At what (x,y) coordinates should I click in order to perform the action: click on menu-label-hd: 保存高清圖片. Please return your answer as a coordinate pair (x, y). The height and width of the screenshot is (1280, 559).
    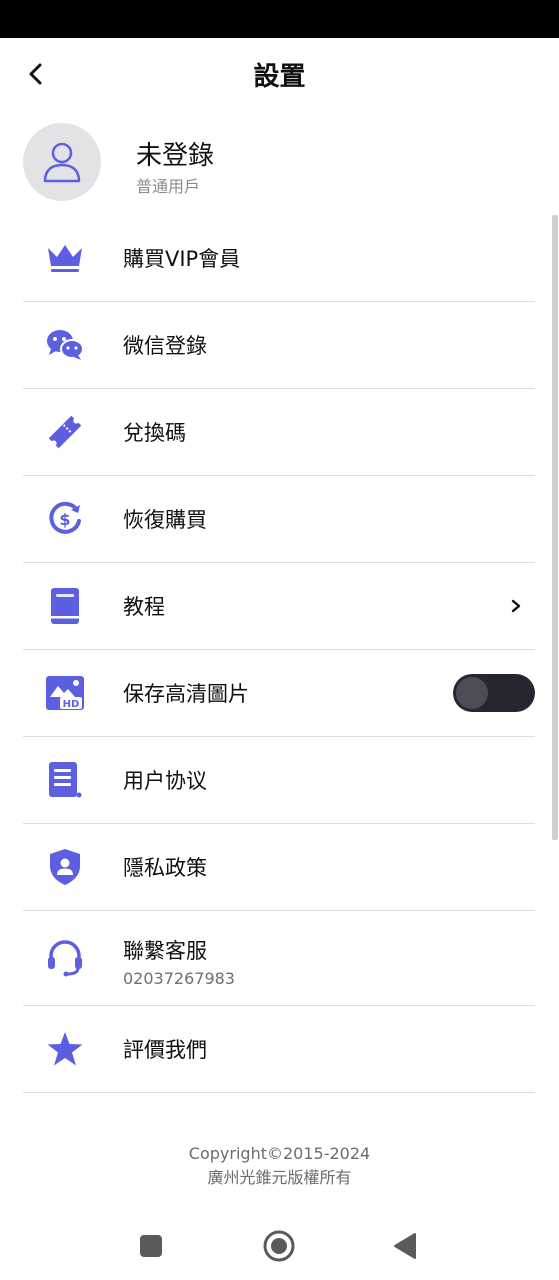
    Looking at the image, I should click on (186, 694).